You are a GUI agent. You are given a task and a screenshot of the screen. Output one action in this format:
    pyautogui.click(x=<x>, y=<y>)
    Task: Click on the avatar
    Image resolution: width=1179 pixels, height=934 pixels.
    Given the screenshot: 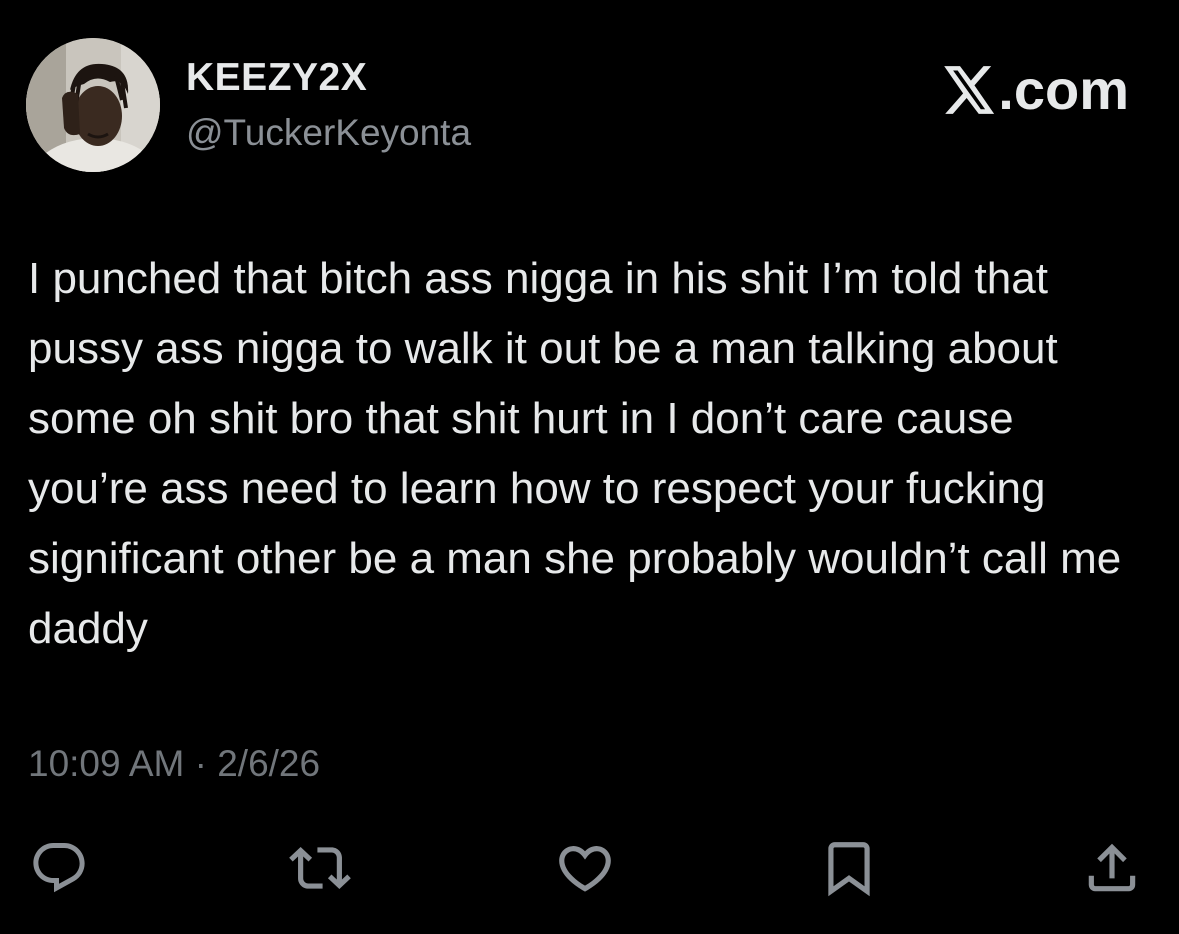 What is the action you would take?
    pyautogui.click(x=93, y=105)
    